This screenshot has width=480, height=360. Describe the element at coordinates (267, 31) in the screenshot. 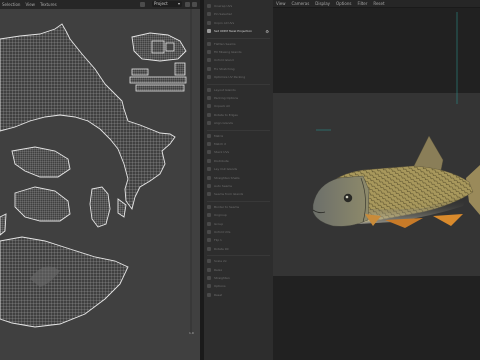

I see `gear-icon: ⚙` at that location.